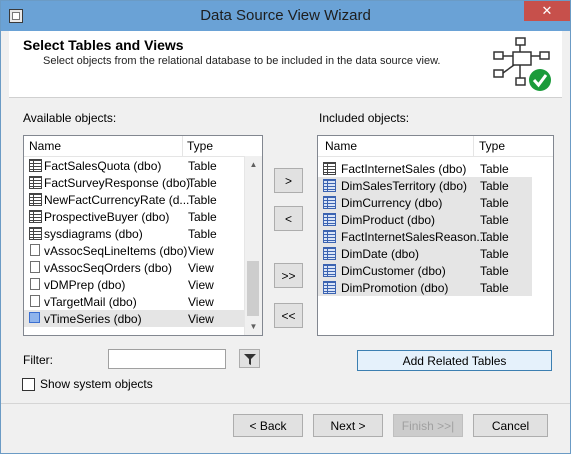 The height and width of the screenshot is (454, 571). Describe the element at coordinates (435, 146) in the screenshot. I see `included-list-header: Name Type` at that location.